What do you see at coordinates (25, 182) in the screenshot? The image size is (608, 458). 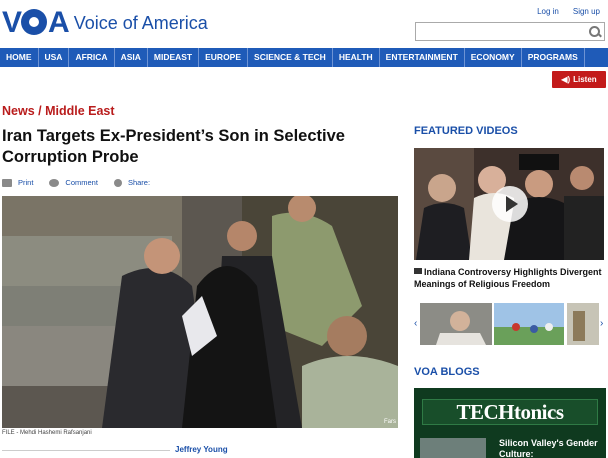 I see `print-link: Print` at bounding box center [25, 182].